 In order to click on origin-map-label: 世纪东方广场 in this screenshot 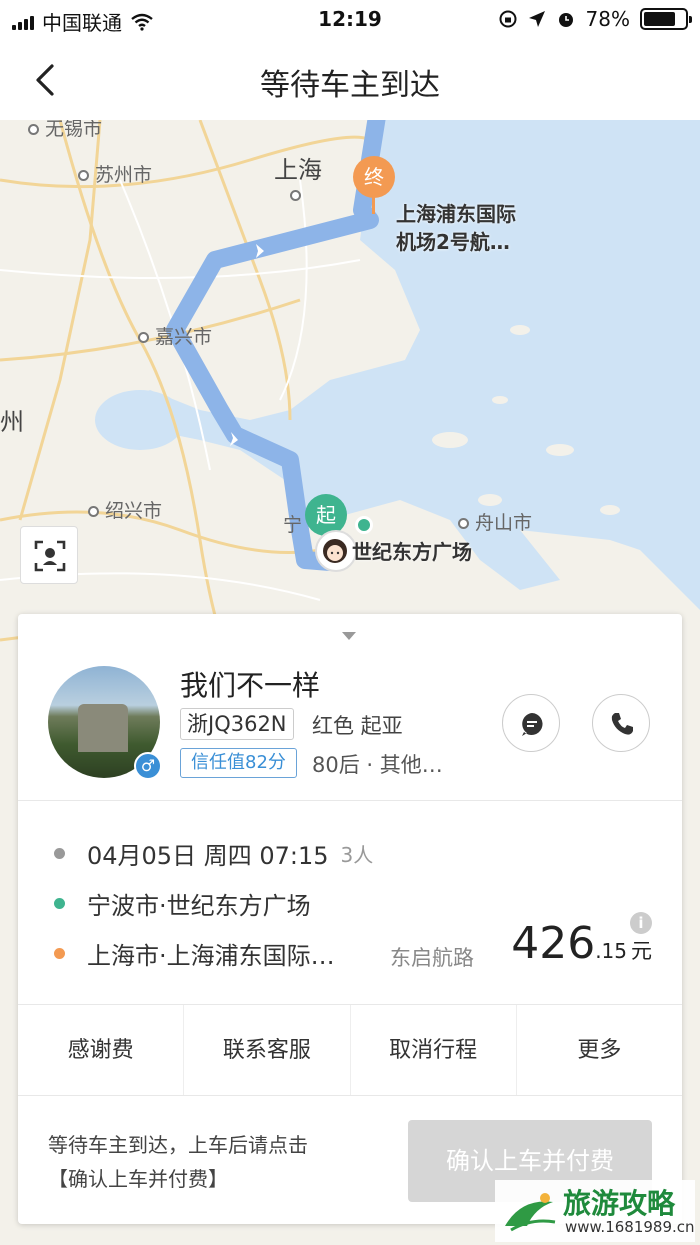, I will do `click(412, 552)`.